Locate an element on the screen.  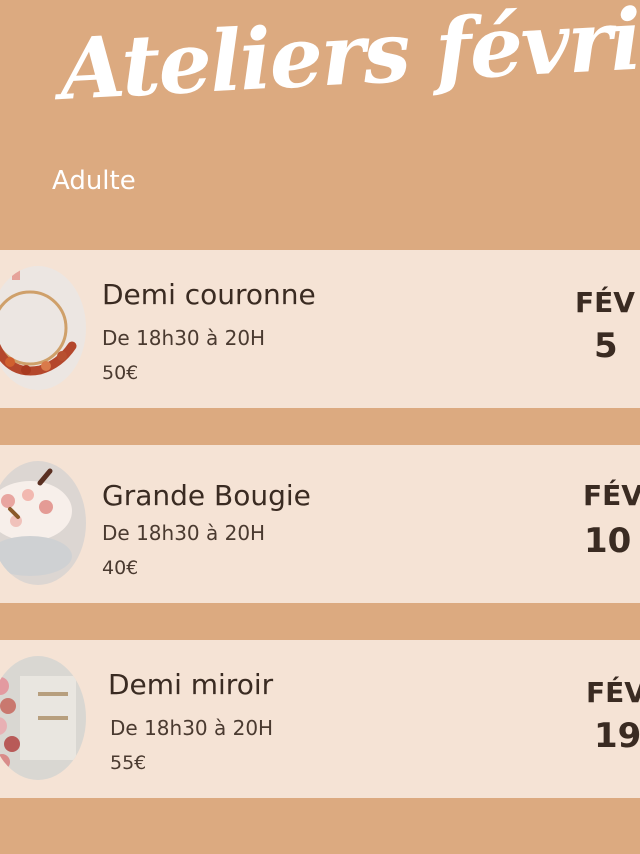
workshop-price: 40€ is located at coordinates (120, 568).